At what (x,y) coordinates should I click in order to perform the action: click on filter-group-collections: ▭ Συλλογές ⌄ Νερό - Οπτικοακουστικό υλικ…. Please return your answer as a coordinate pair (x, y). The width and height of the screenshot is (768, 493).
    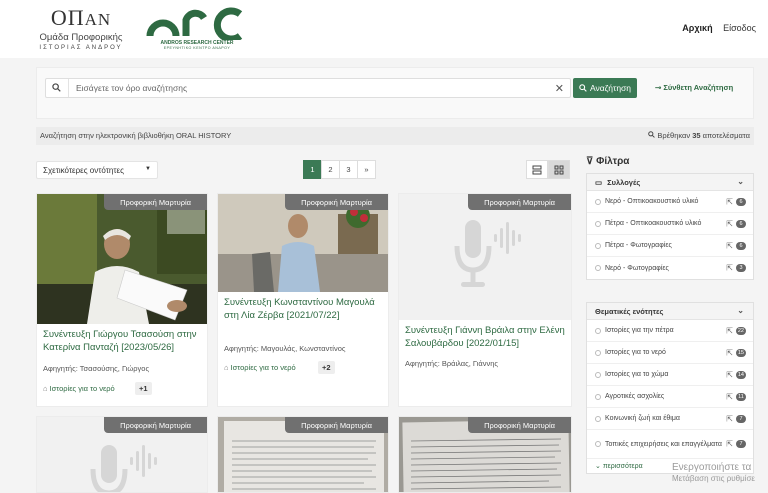
    Looking at the image, I should click on (670, 226).